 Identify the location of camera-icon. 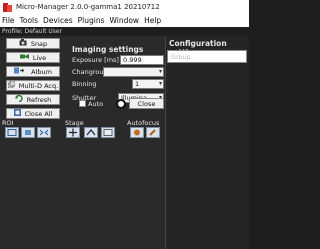
(23, 43).